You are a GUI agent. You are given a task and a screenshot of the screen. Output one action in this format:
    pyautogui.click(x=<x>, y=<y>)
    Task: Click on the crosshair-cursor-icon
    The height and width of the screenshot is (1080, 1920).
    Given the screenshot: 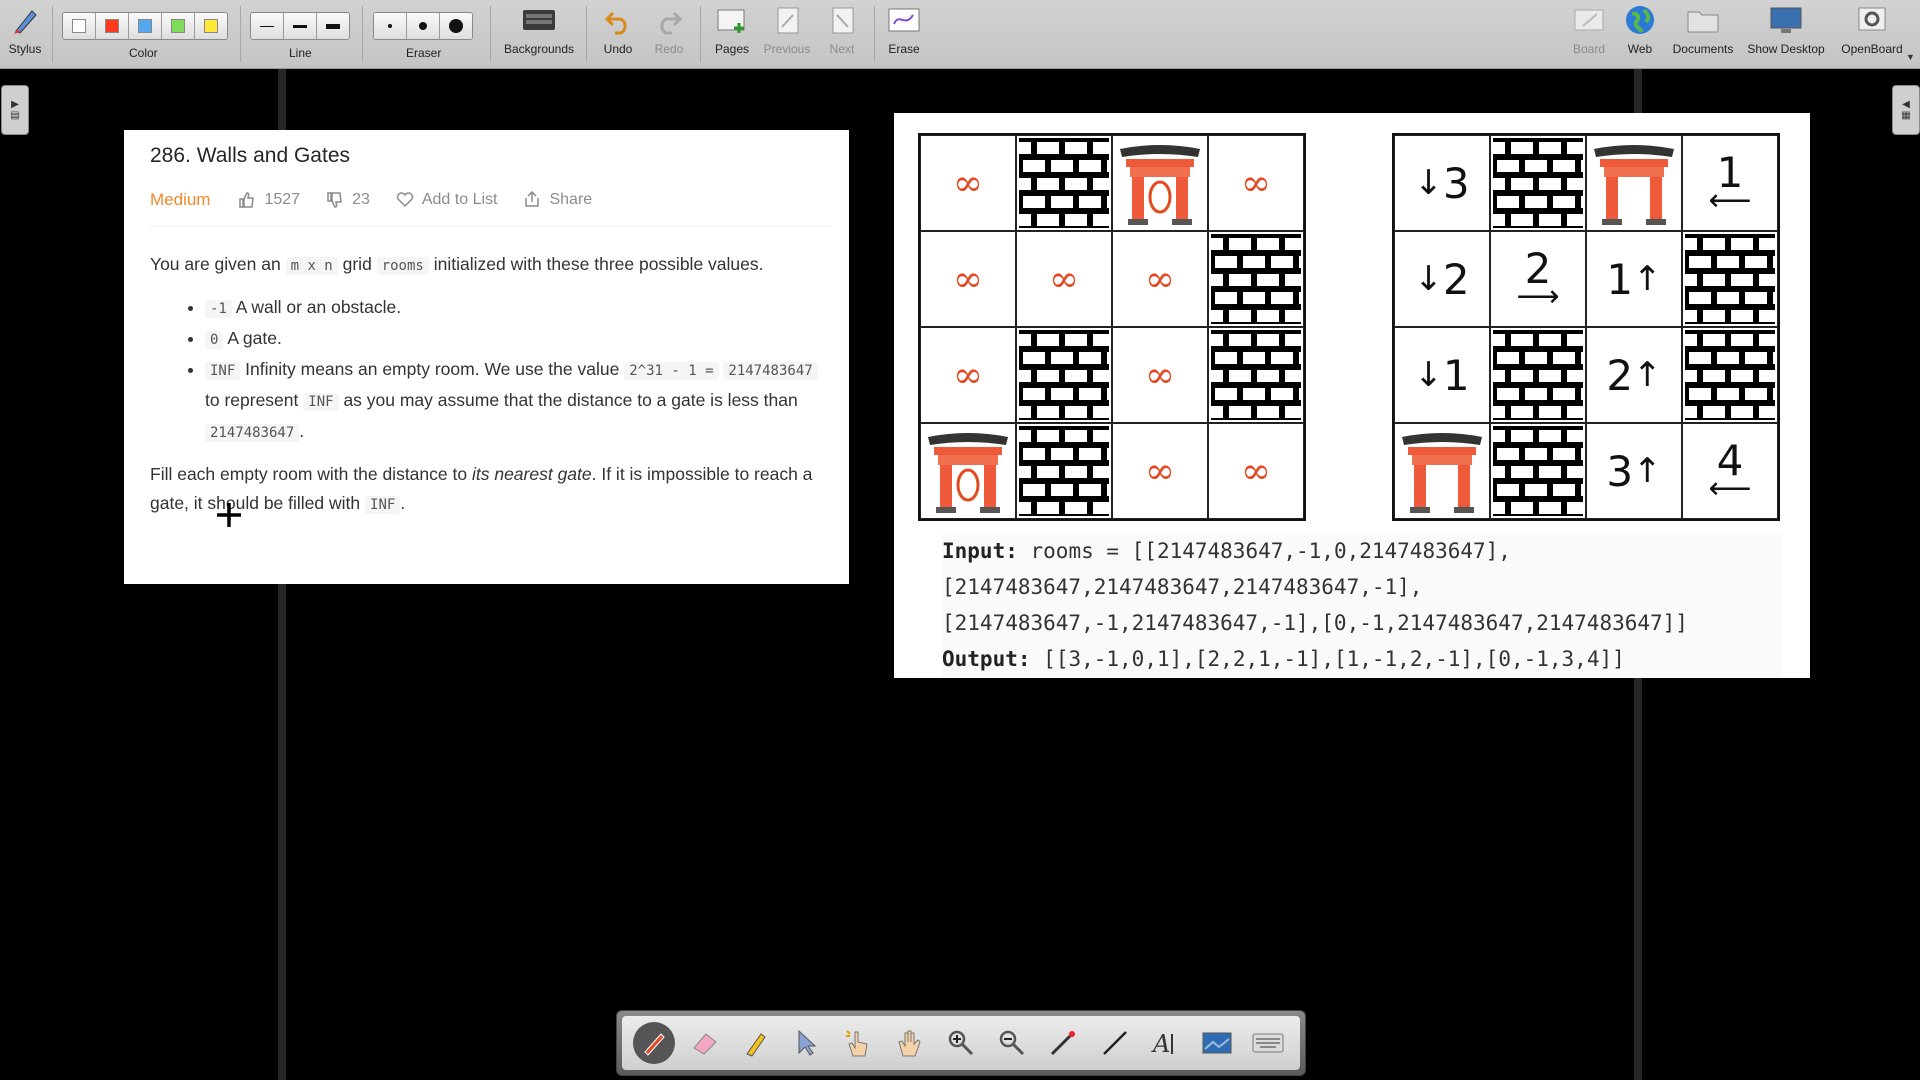 What is the action you would take?
    pyautogui.click(x=229, y=515)
    